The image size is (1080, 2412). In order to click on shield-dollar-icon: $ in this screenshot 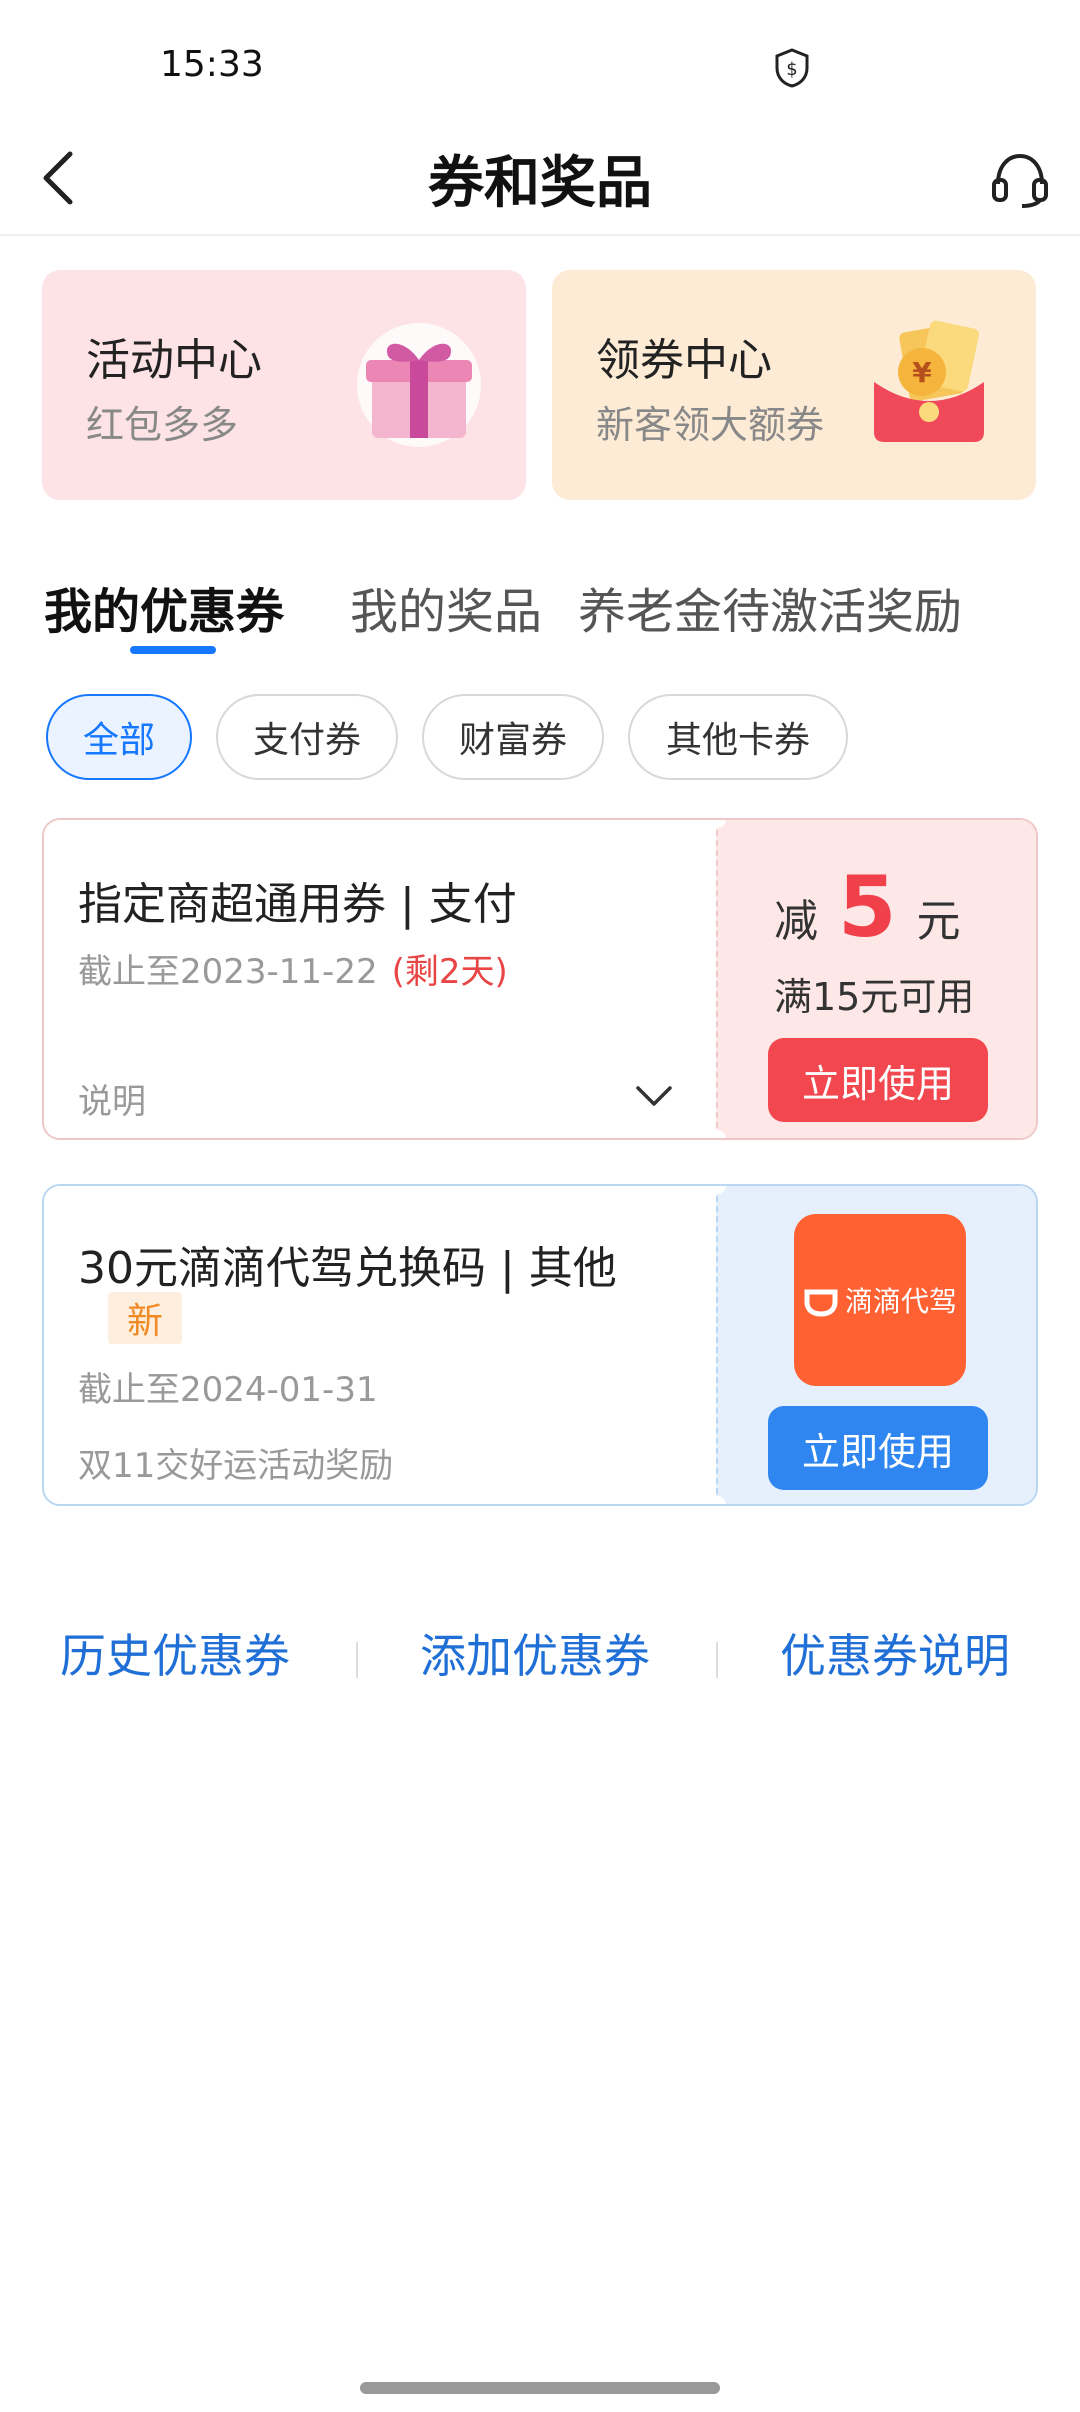, I will do `click(792, 68)`.